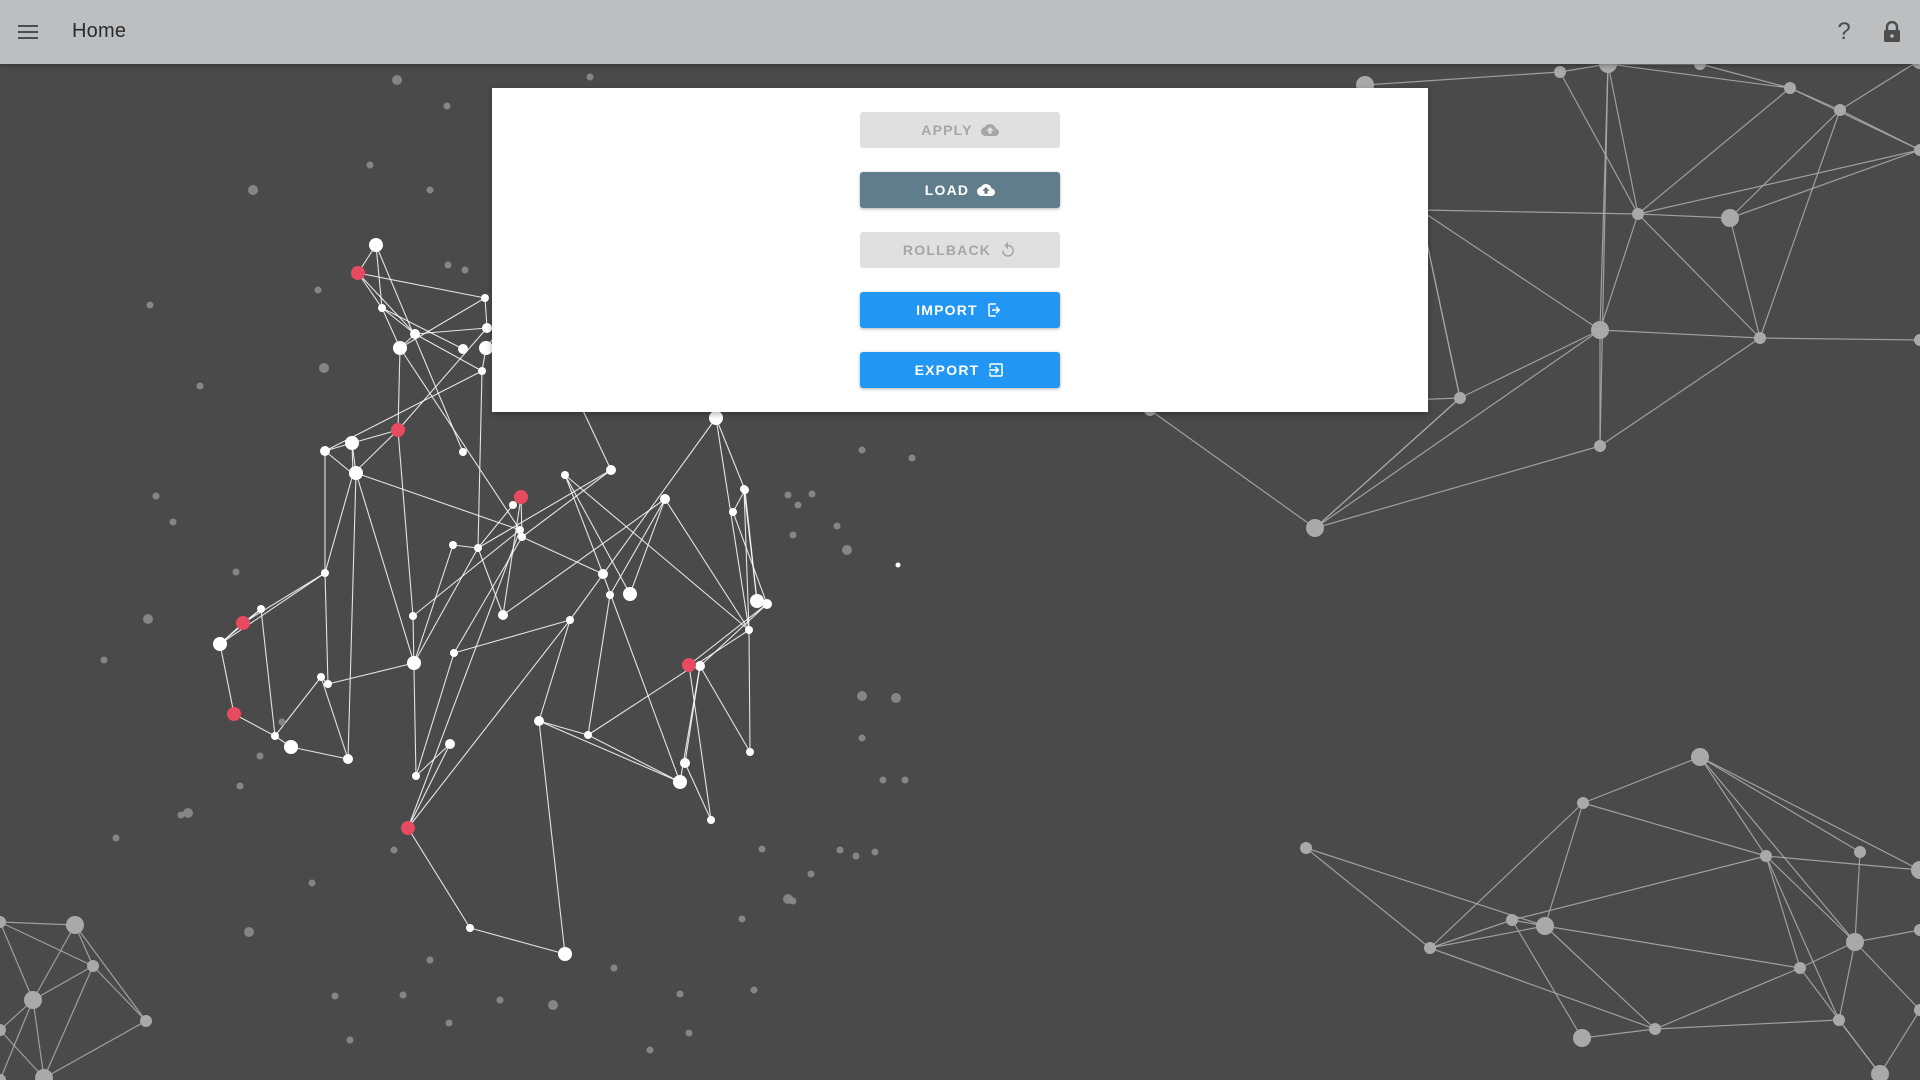 This screenshot has height=1080, width=1920. Describe the element at coordinates (960, 310) in the screenshot. I see `import-button: IMPORT` at that location.